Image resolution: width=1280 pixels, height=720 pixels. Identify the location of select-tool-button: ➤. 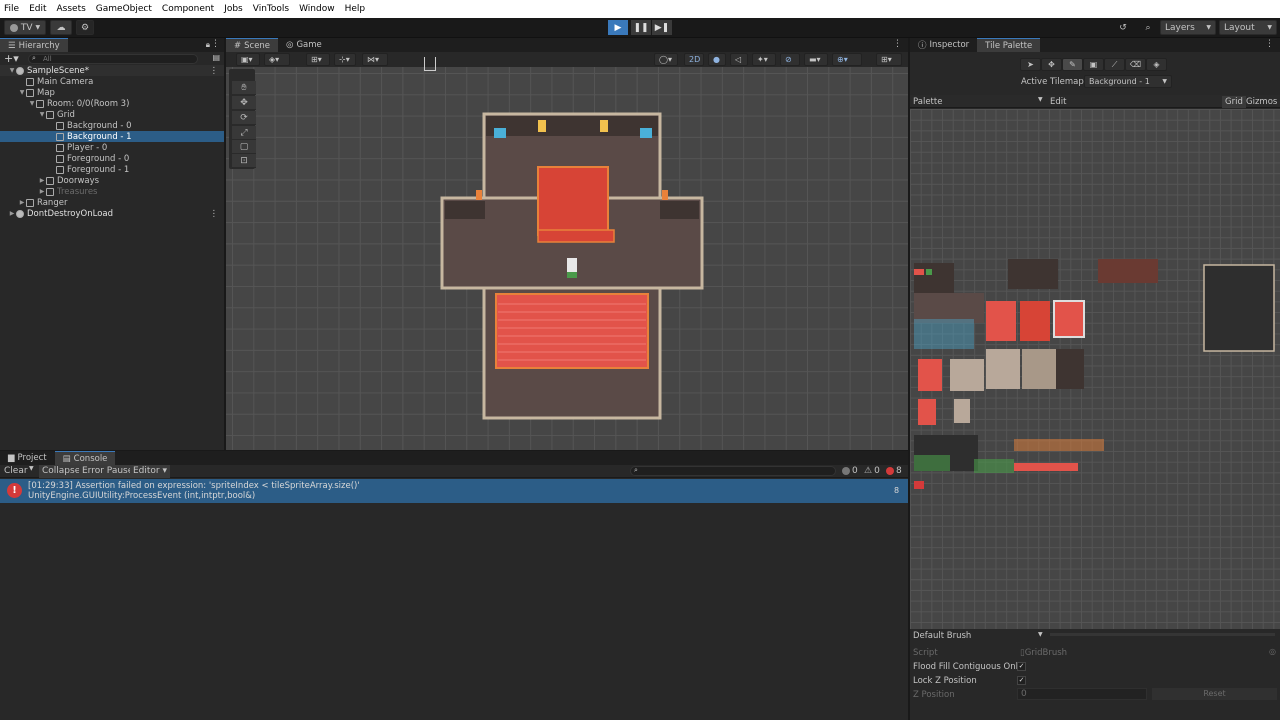
(1030, 64).